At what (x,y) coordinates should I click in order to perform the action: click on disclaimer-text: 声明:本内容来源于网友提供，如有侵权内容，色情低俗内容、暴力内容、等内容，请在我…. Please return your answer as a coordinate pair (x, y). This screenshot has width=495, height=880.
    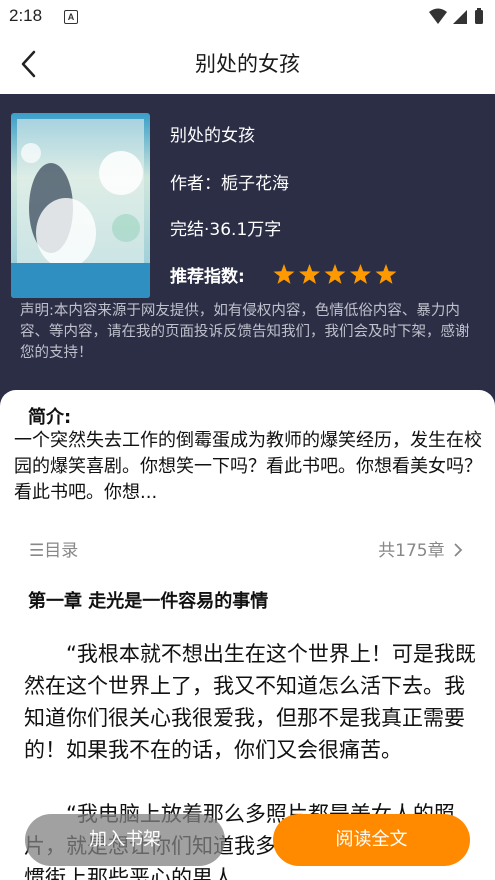
    Looking at the image, I should click on (245, 332).